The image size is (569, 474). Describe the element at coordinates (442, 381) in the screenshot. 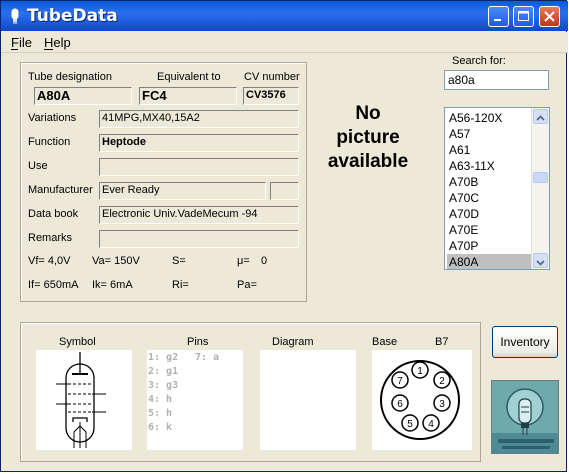

I see `socket-pin-2: 2` at that location.